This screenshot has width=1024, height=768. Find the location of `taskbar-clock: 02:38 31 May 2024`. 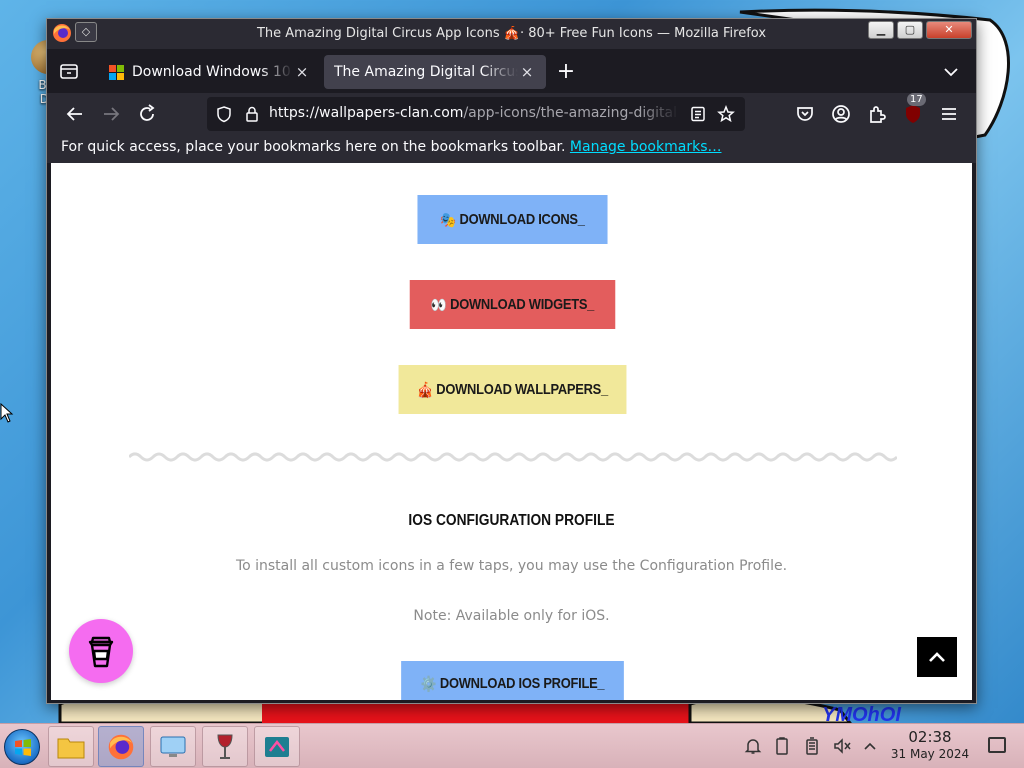

taskbar-clock: 02:38 31 May 2024 is located at coordinates (930, 745).